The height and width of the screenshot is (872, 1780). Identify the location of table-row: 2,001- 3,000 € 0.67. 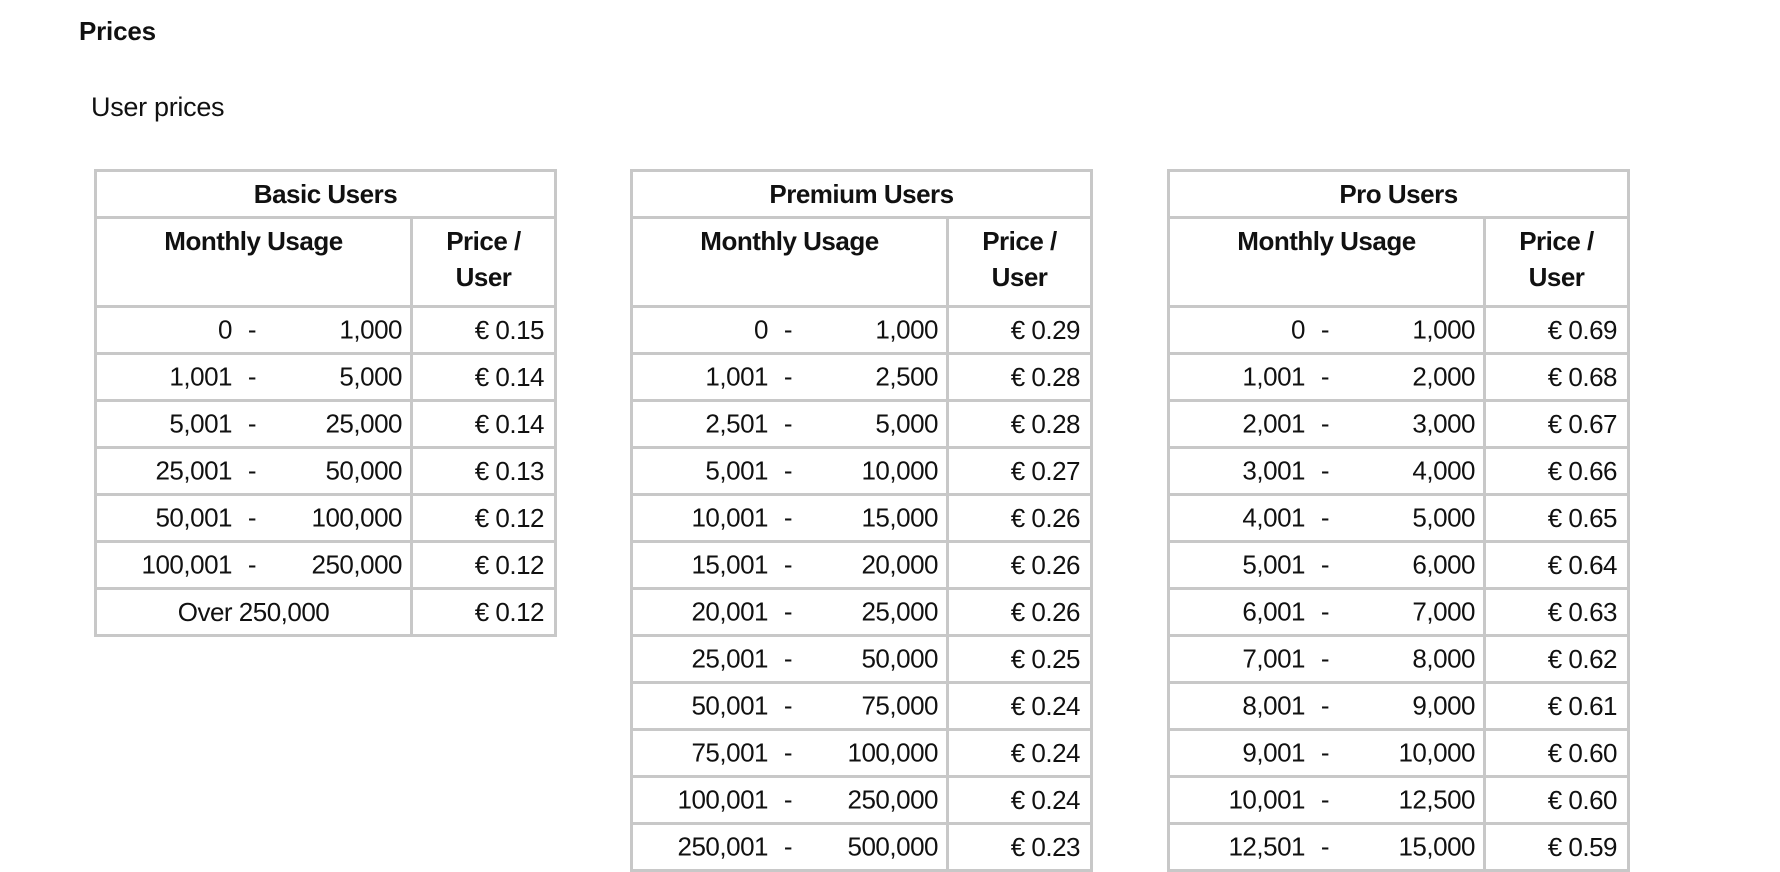
(1398, 424).